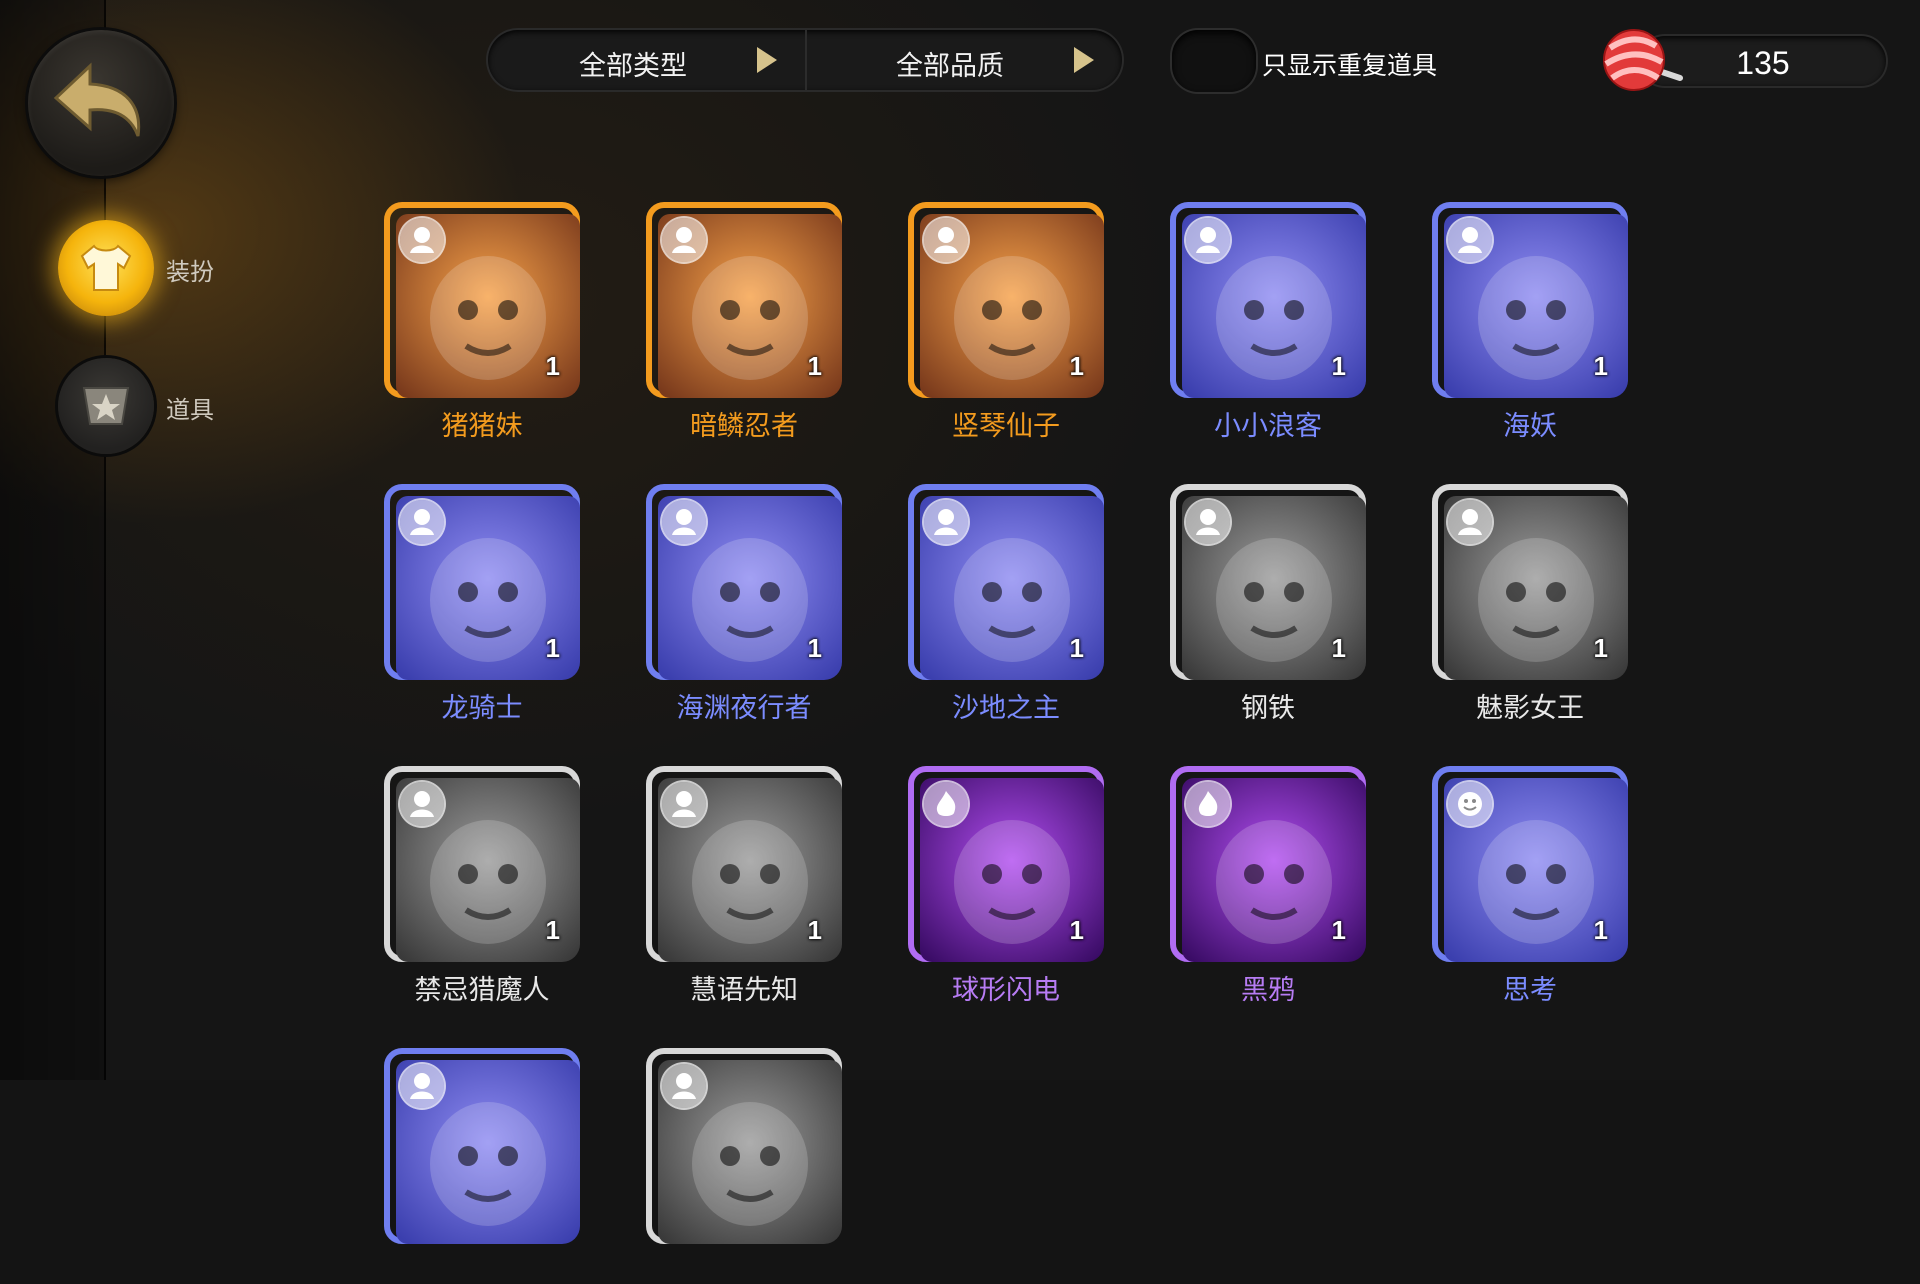 This screenshot has height=1284, width=1920. I want to click on item-card: 1 魅影女王, so click(1530, 604).